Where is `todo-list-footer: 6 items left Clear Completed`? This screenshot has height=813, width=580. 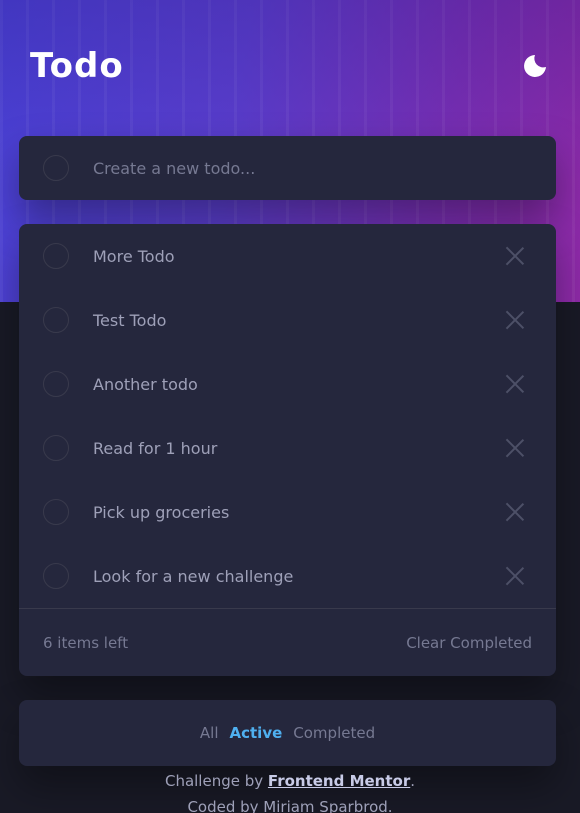
todo-list-footer: 6 items left Clear Completed is located at coordinates (287, 642).